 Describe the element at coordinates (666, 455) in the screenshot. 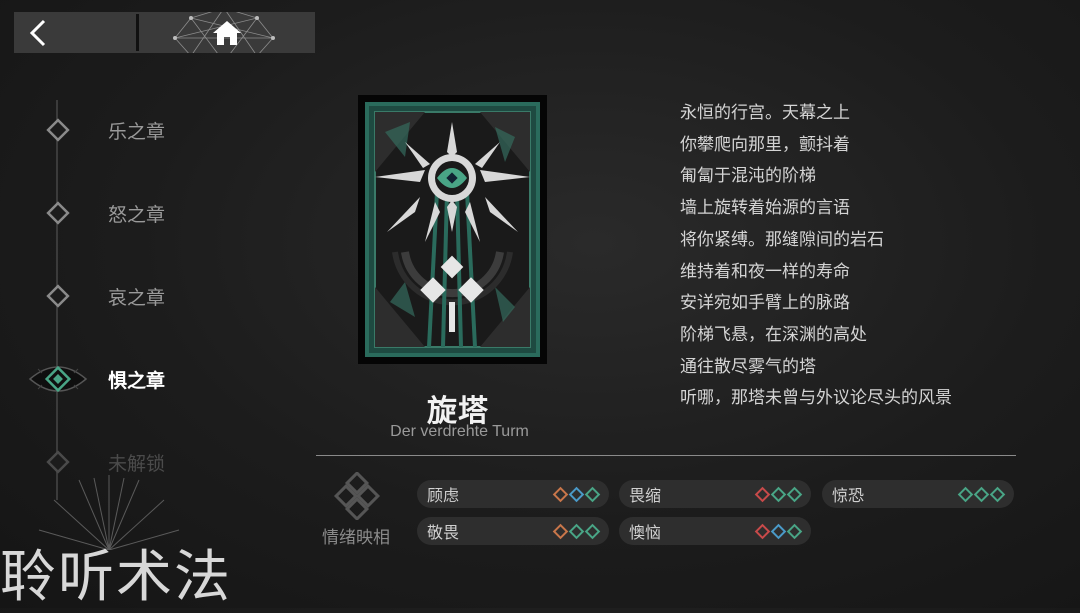

I see `section-divider` at that location.